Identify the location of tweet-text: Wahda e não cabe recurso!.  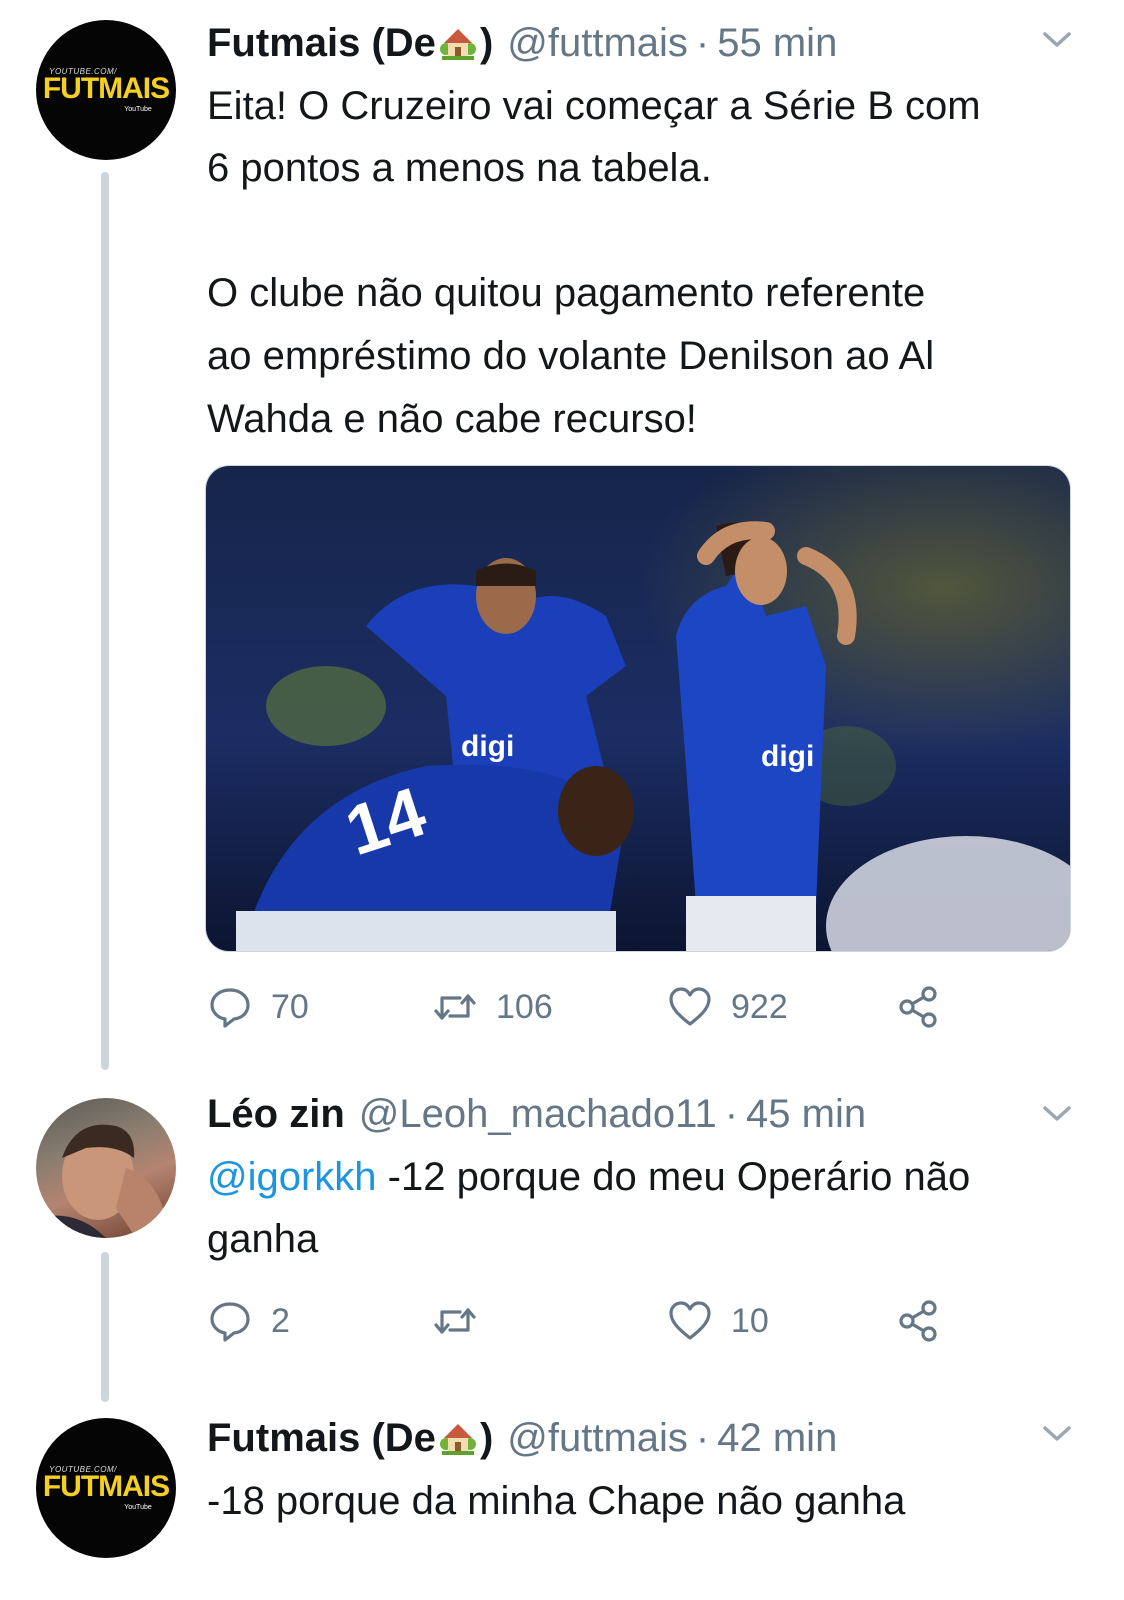
(452, 419).